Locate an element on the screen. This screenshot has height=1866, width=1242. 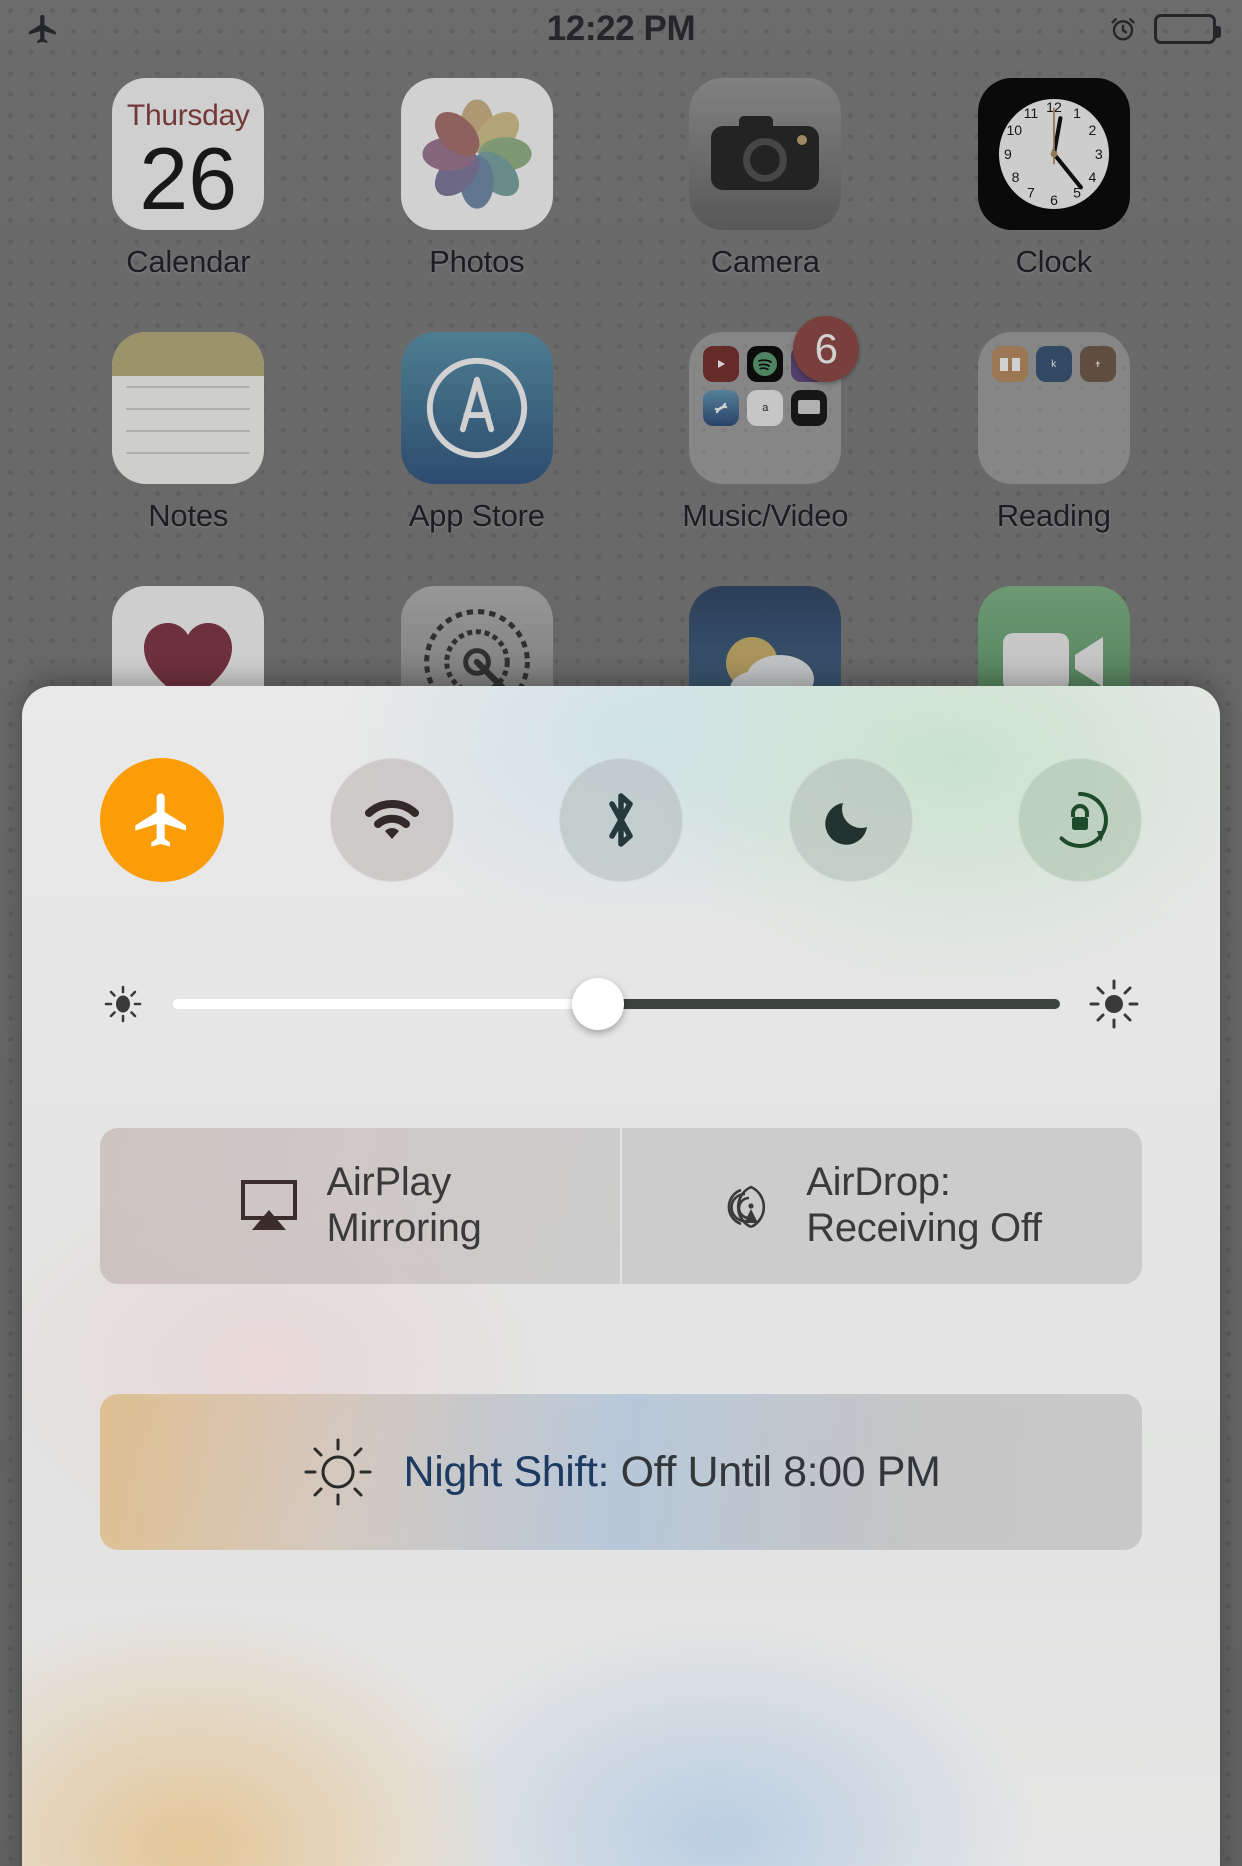
night-shift-title: Night Shift: is located at coordinates (506, 1471).